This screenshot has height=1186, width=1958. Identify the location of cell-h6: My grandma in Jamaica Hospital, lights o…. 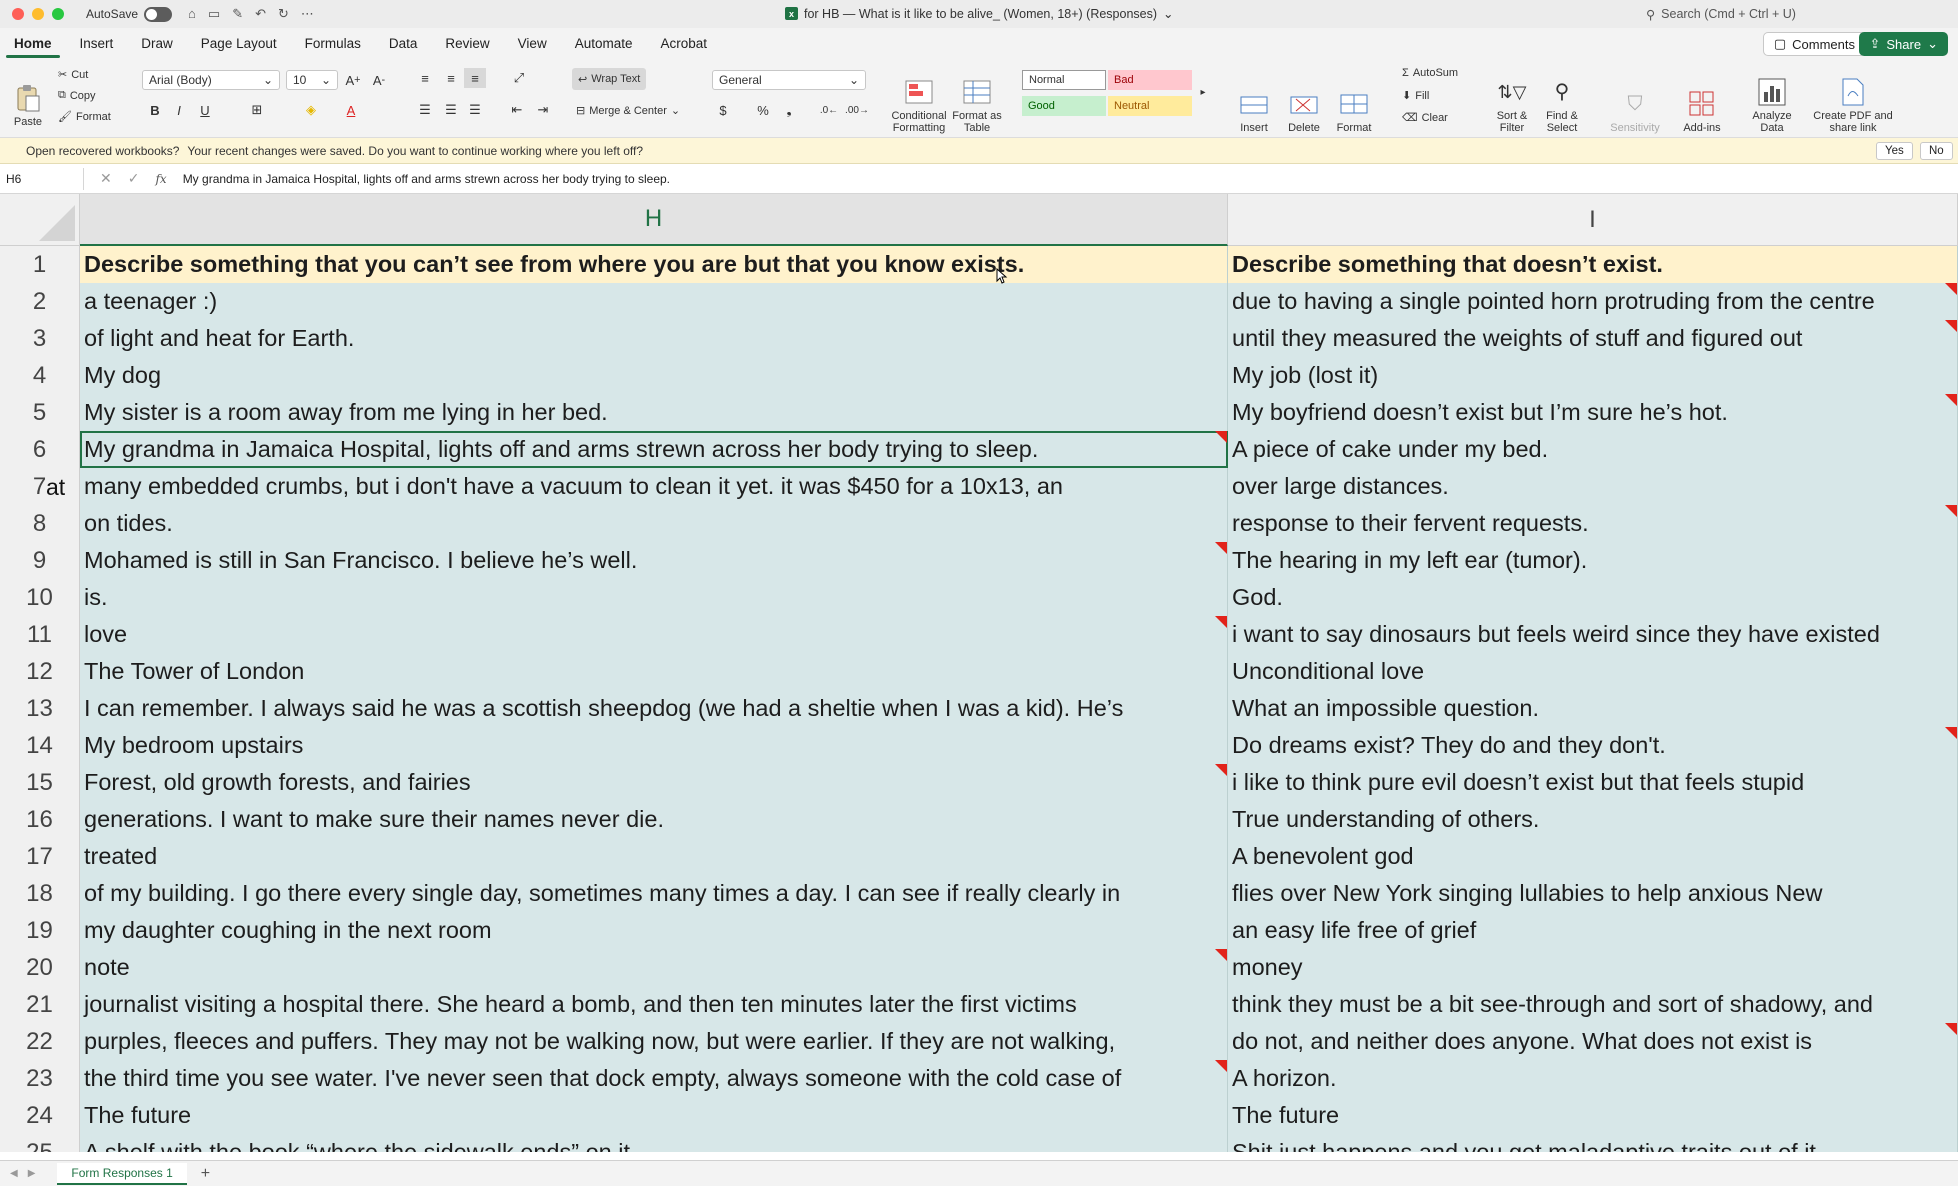
(654, 449).